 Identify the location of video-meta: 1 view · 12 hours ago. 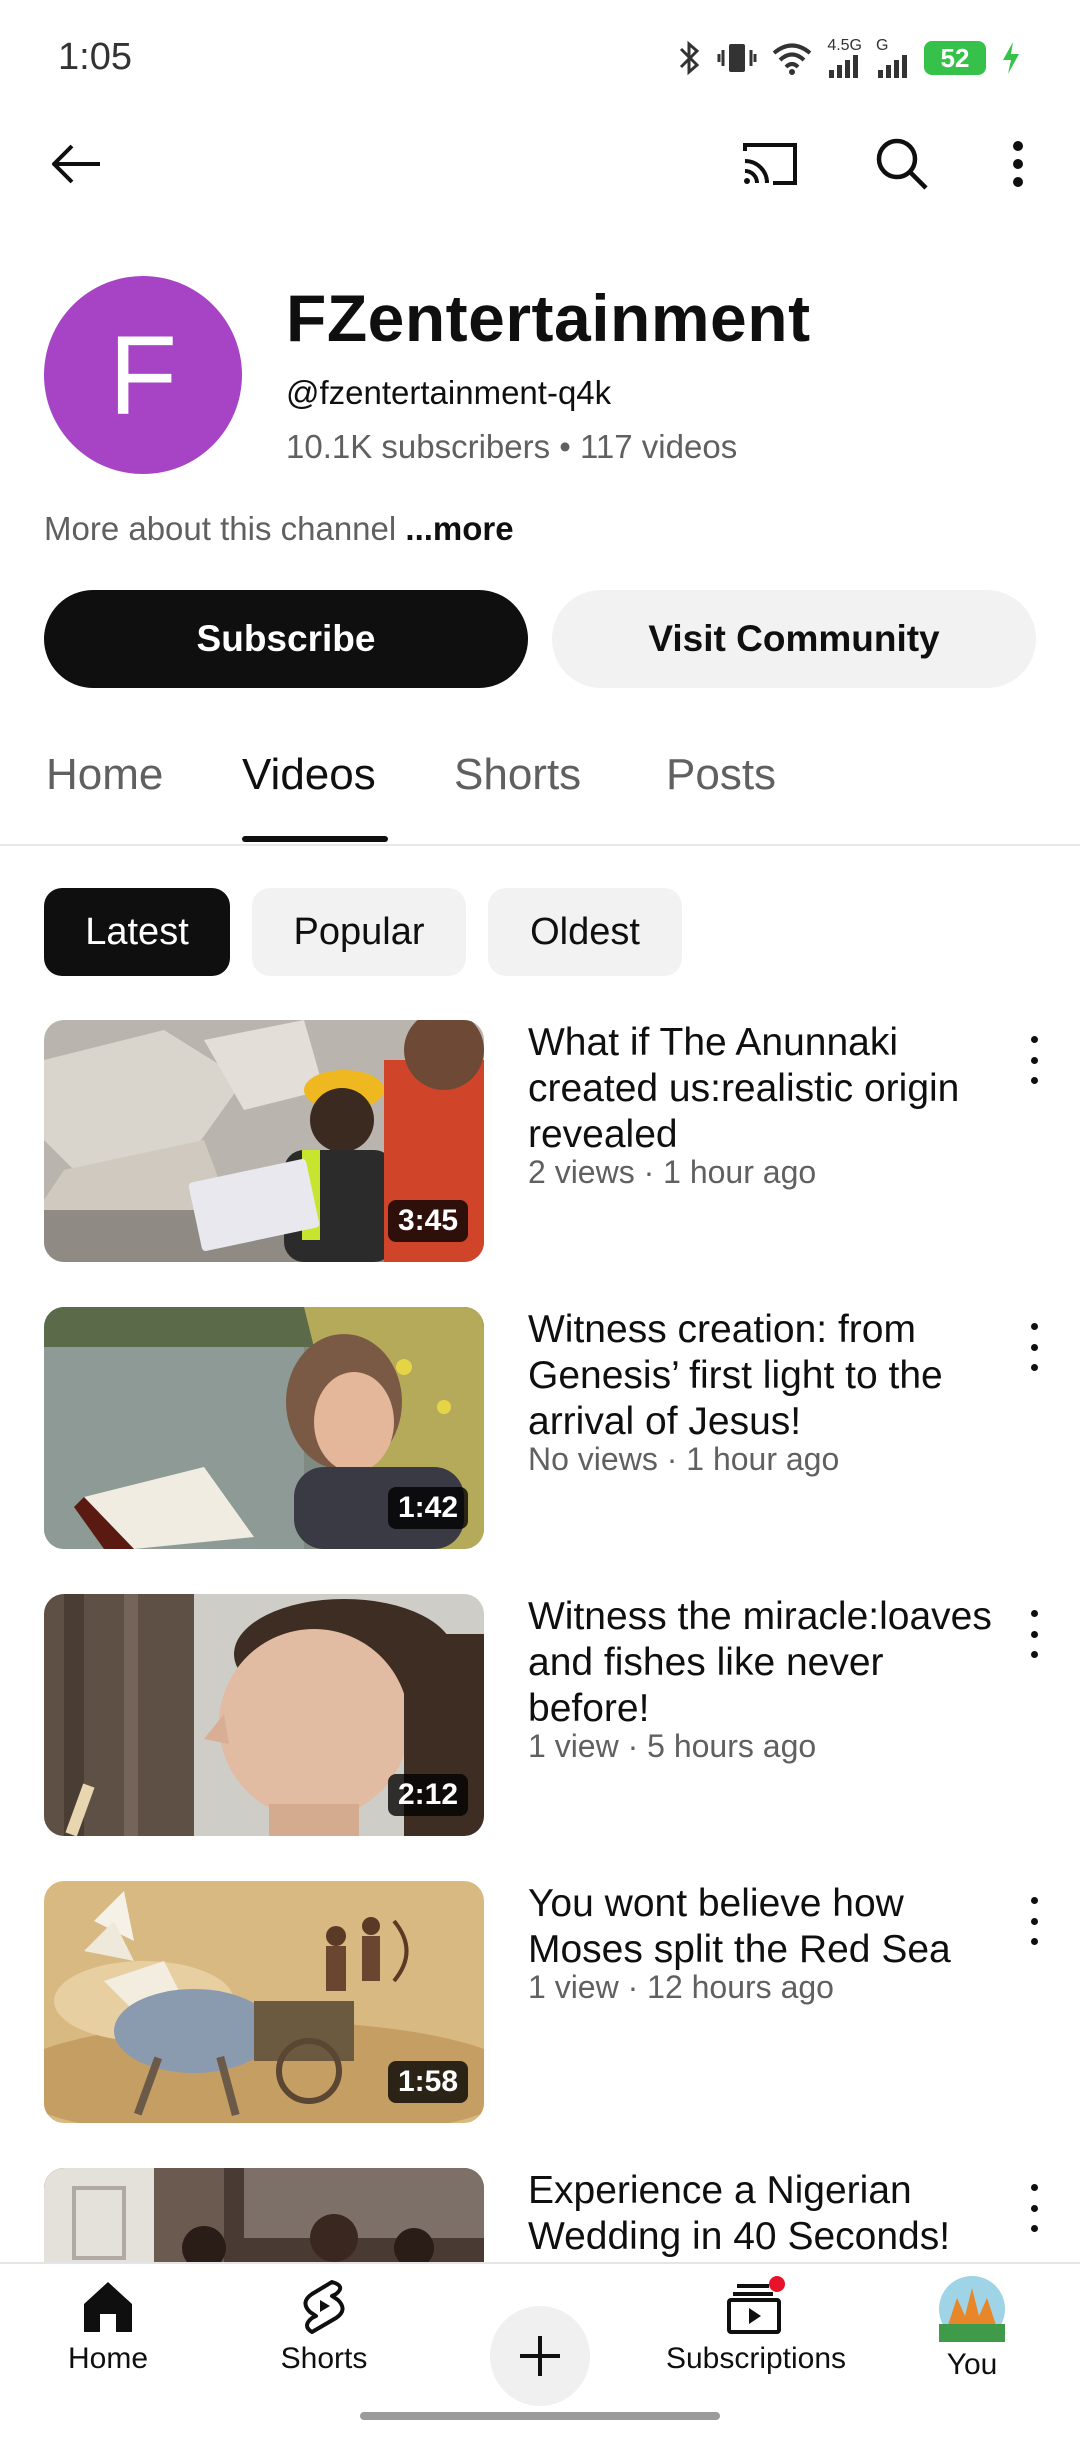
(681, 1987).